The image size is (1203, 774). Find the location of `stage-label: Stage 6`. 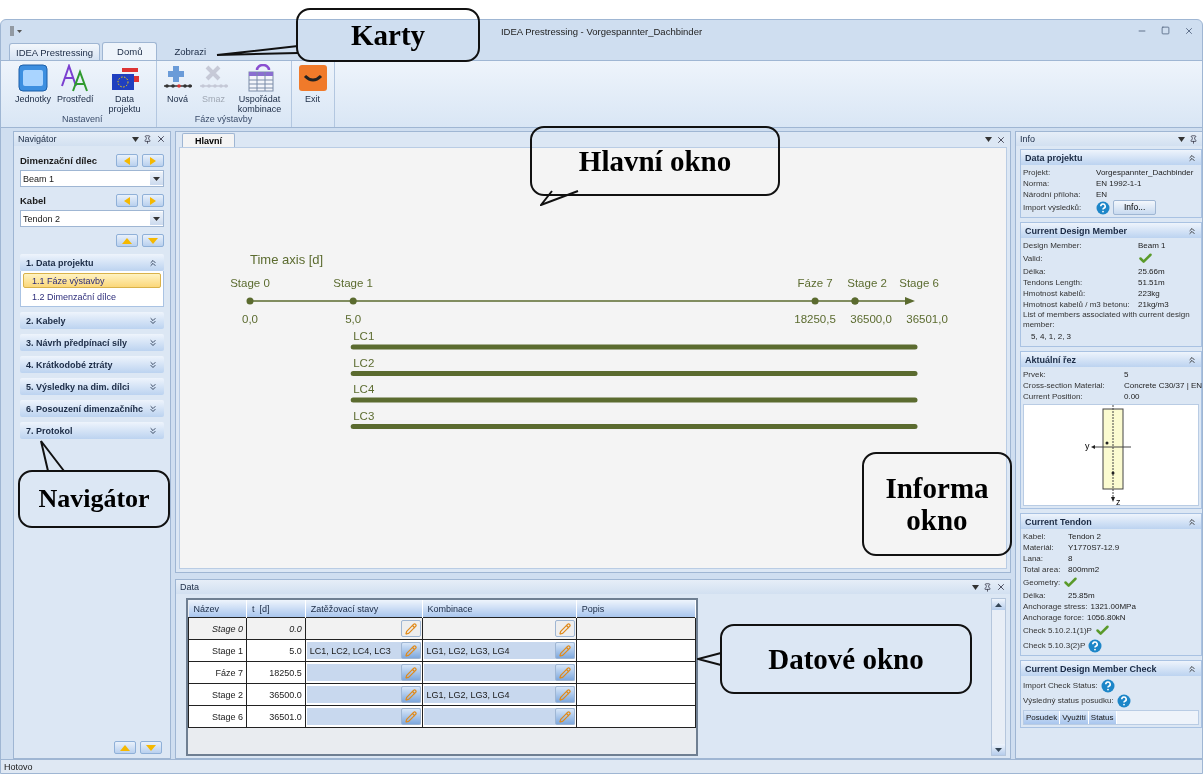

stage-label: Stage 6 is located at coordinates (919, 283).